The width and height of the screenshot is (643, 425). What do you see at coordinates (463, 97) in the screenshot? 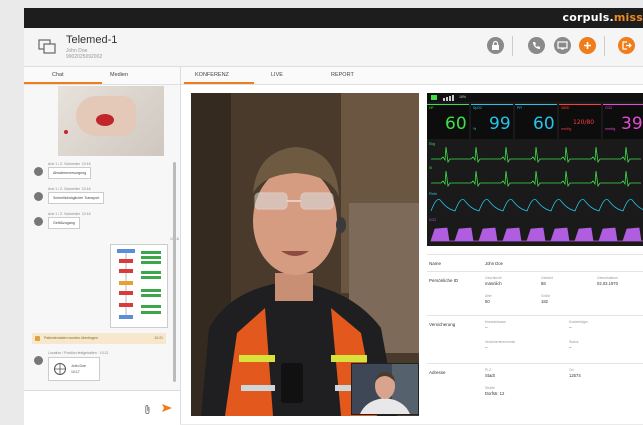
I see `monitor-status-text: 16%` at bounding box center [463, 97].